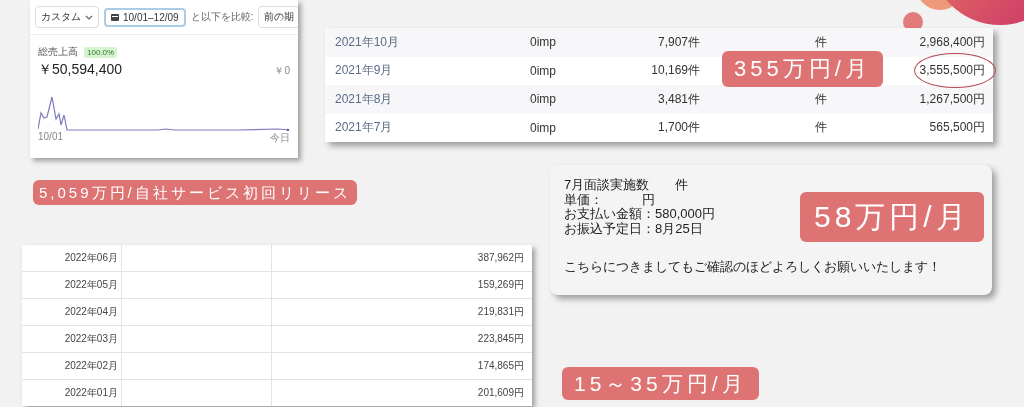 The image size is (1024, 407). What do you see at coordinates (802, 69) in the screenshot?
I see `callout-label: 355万円/月` at bounding box center [802, 69].